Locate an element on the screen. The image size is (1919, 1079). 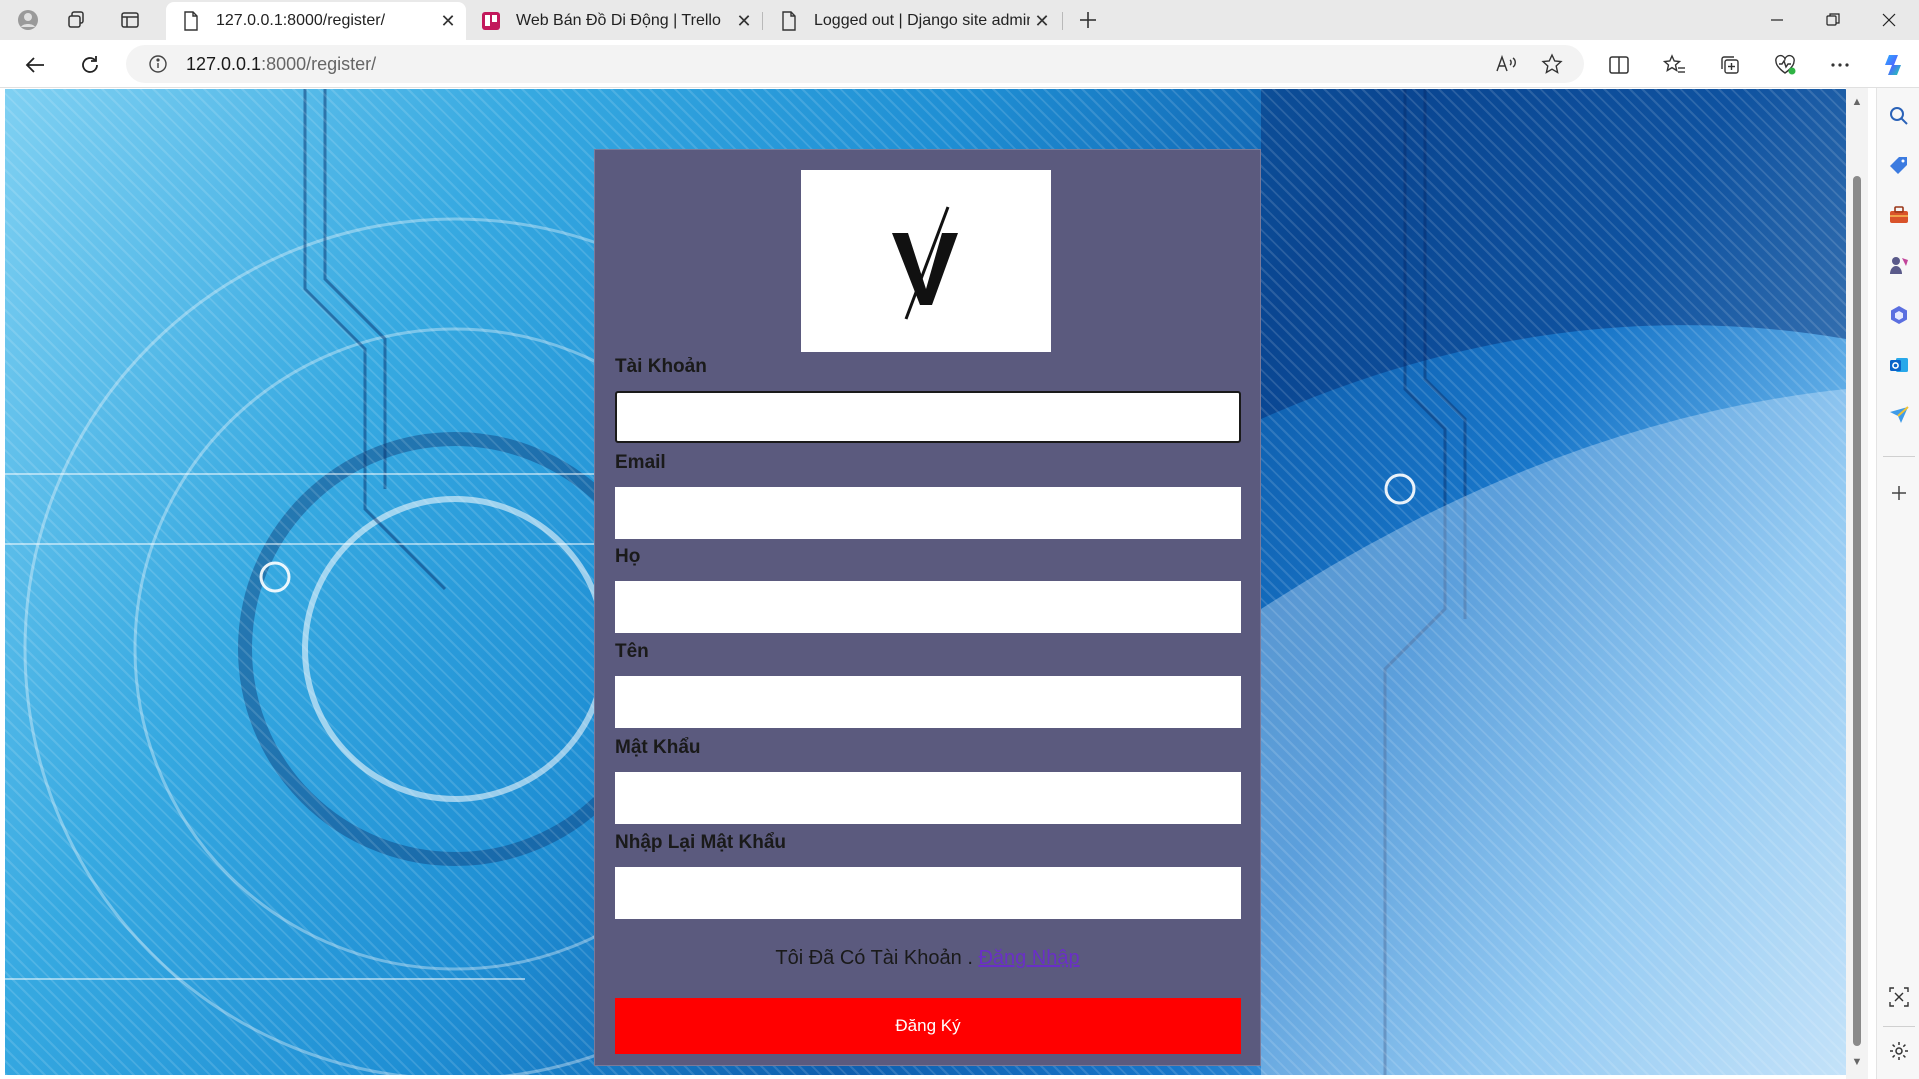
copilot-icon is located at coordinates (1893, 65).